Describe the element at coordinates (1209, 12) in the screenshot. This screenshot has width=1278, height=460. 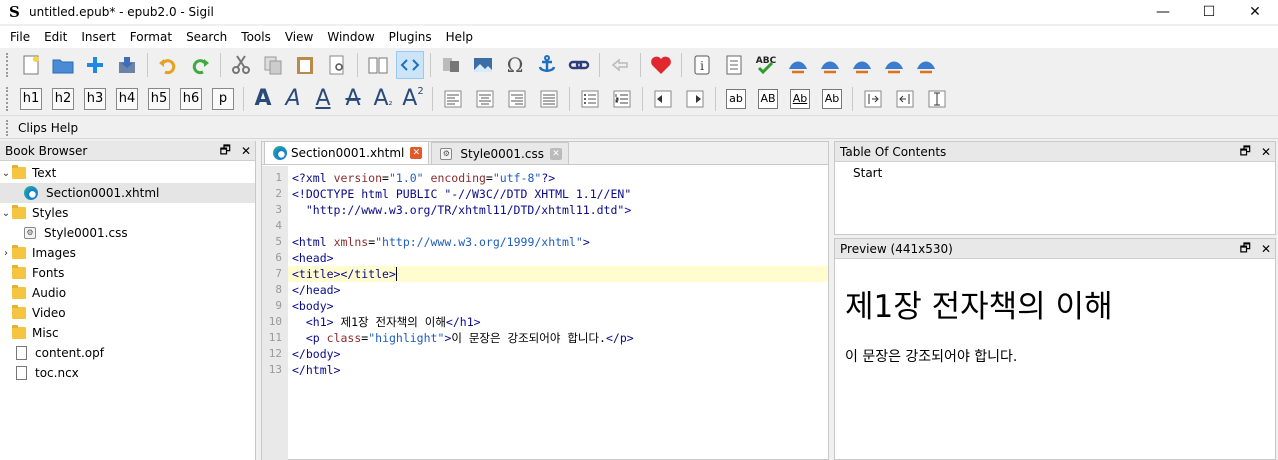
I see `maximize-button: ☐` at that location.